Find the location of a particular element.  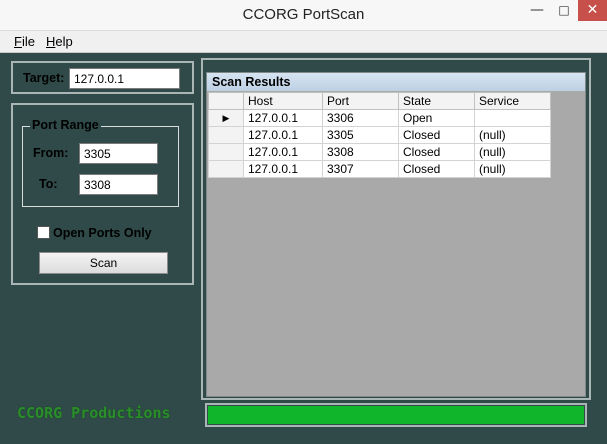

row-header-corner is located at coordinates (226, 101).